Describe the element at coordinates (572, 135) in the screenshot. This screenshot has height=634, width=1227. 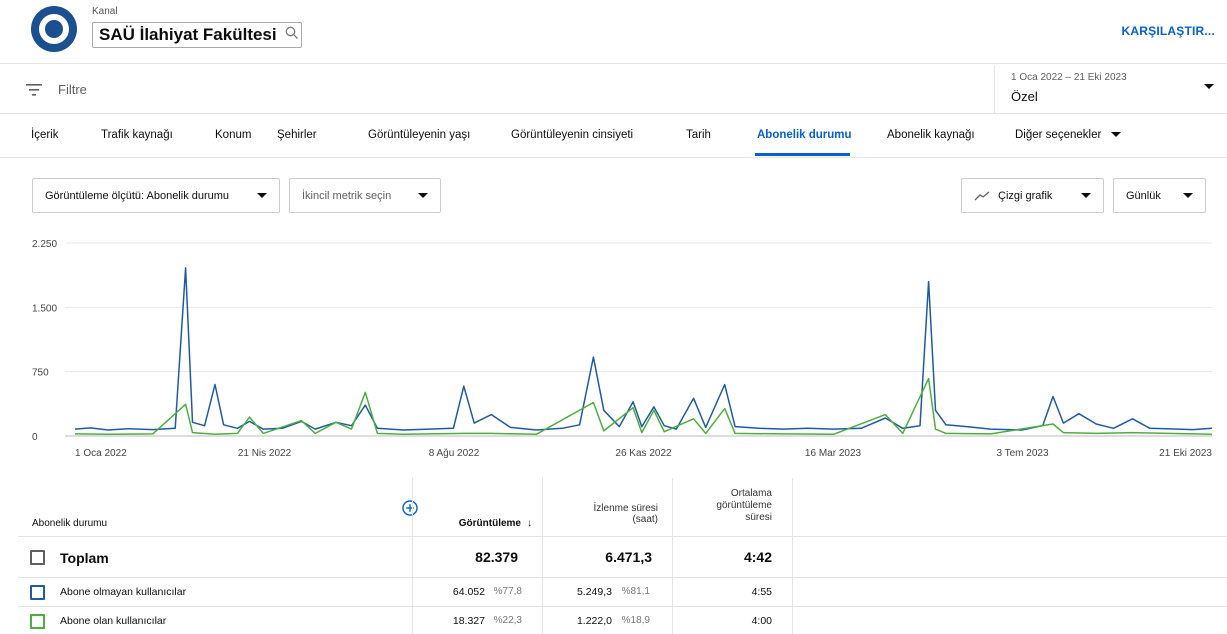
I see `tab-viewer-gender: Görüntüleyenin cinsiyeti` at that location.